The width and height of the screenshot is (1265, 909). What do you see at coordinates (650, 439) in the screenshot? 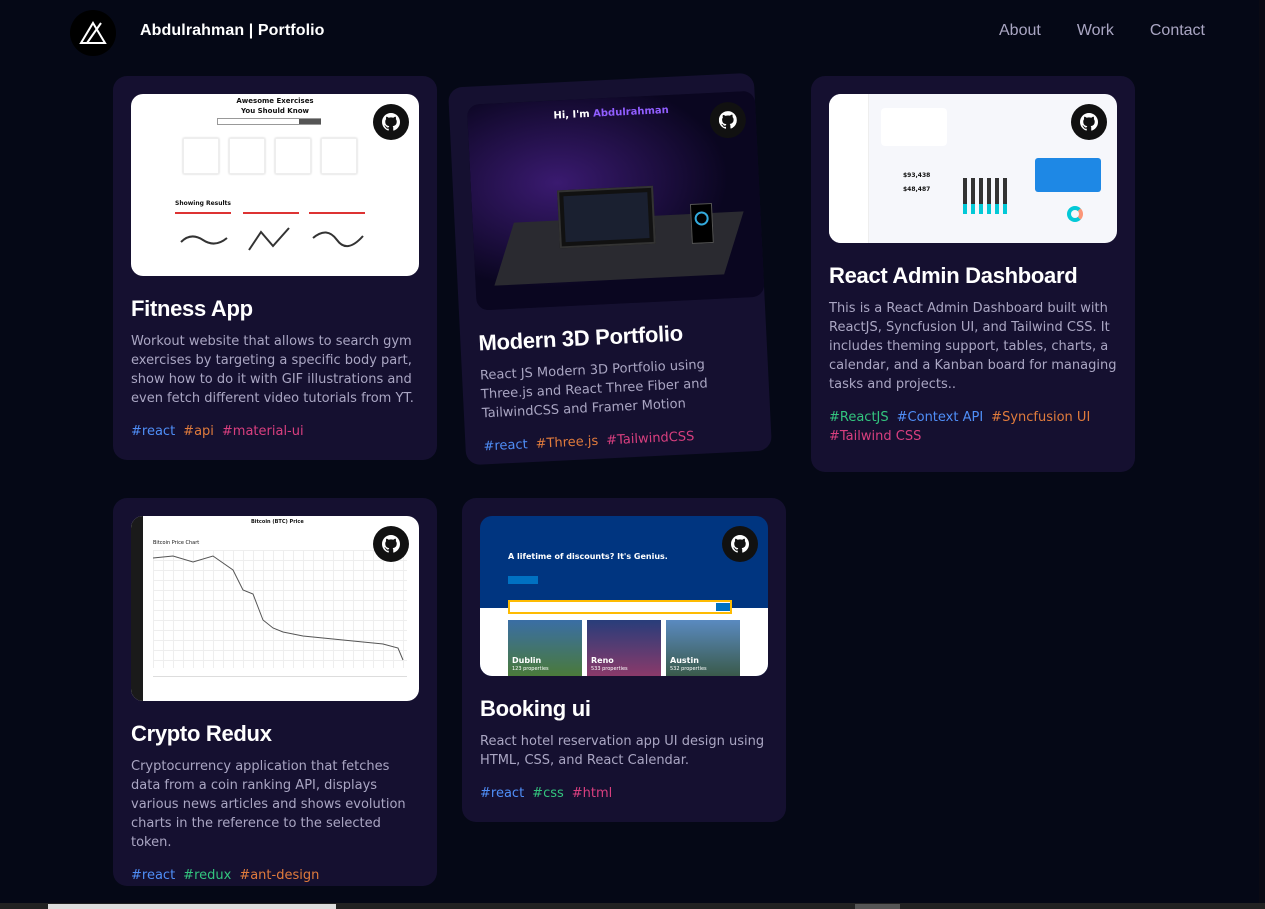
I see `tag: #TailwindCSS` at bounding box center [650, 439].